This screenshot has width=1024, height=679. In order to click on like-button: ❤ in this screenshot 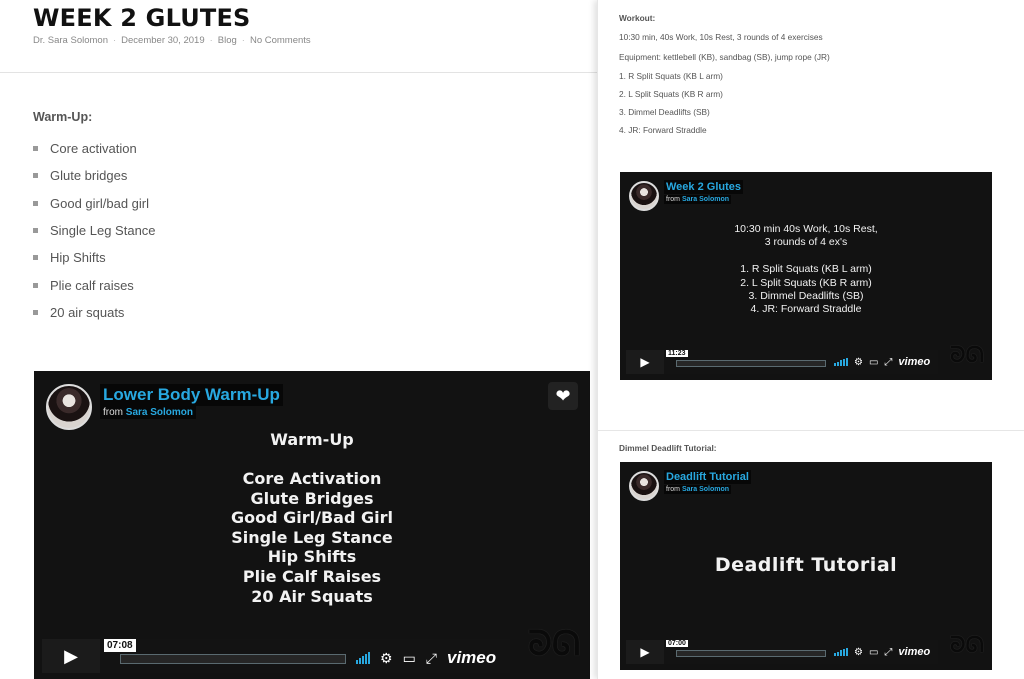, I will do `click(563, 396)`.